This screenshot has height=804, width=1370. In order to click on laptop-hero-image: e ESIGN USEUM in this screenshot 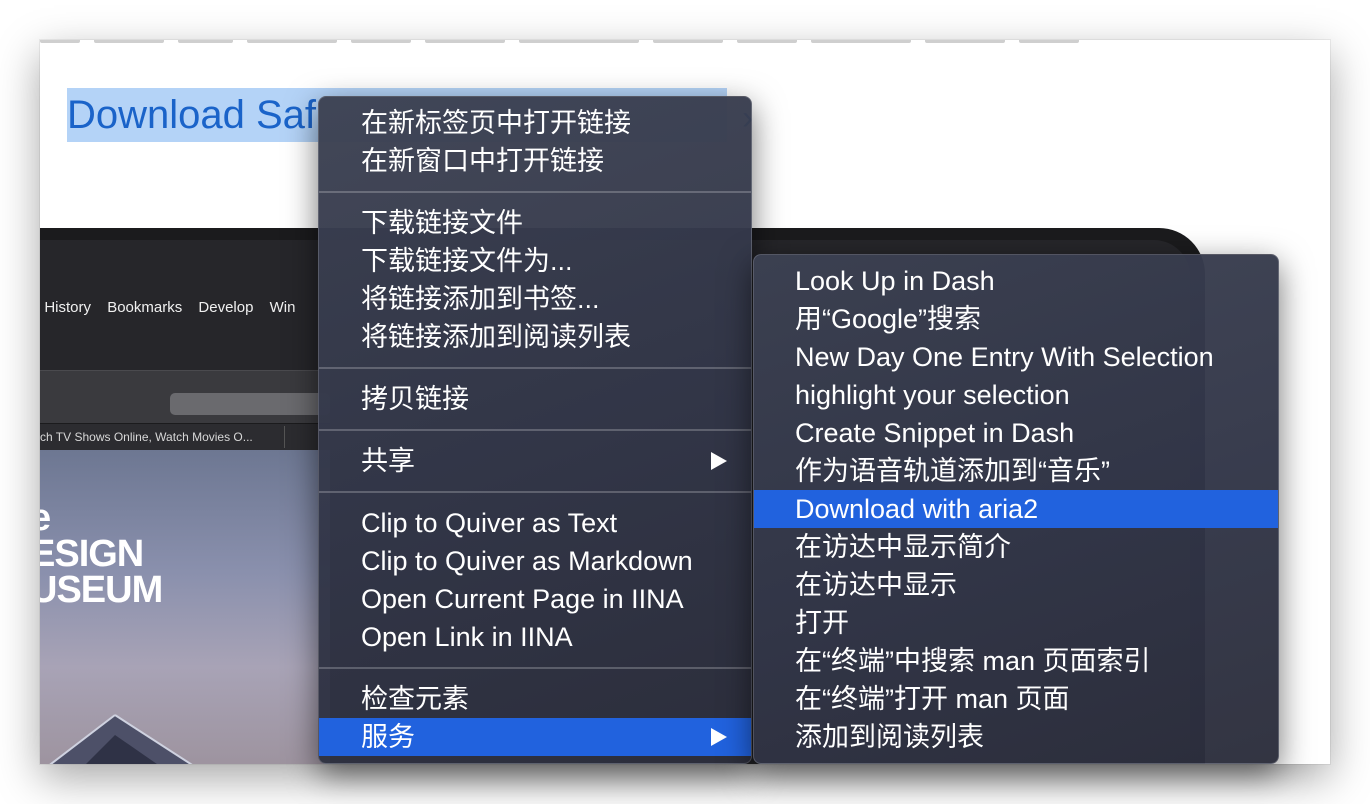, I will do `click(185, 607)`.